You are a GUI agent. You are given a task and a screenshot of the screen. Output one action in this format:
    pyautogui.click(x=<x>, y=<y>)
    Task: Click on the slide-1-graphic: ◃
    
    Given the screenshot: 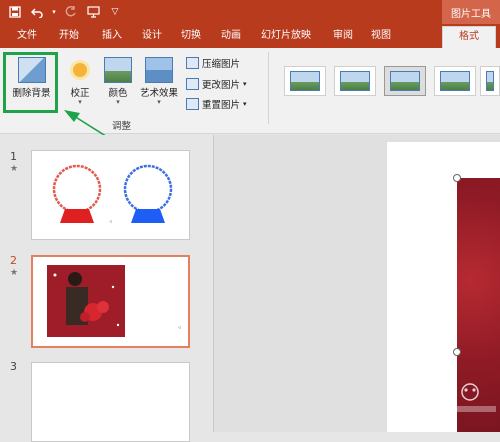 What is the action you would take?
    pyautogui.click(x=112, y=194)
    